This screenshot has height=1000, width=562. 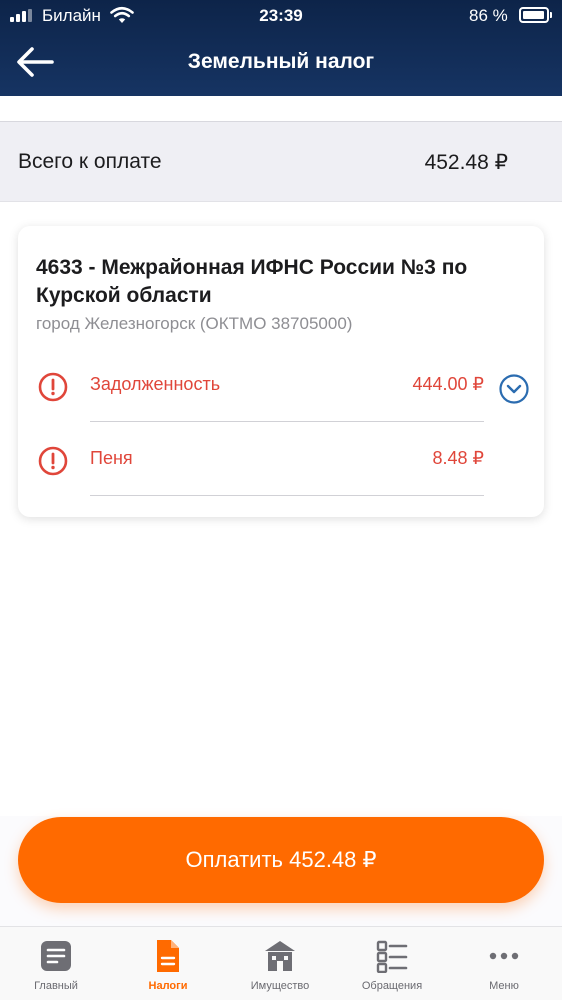 I want to click on tax-document-icon, so click(x=168, y=956).